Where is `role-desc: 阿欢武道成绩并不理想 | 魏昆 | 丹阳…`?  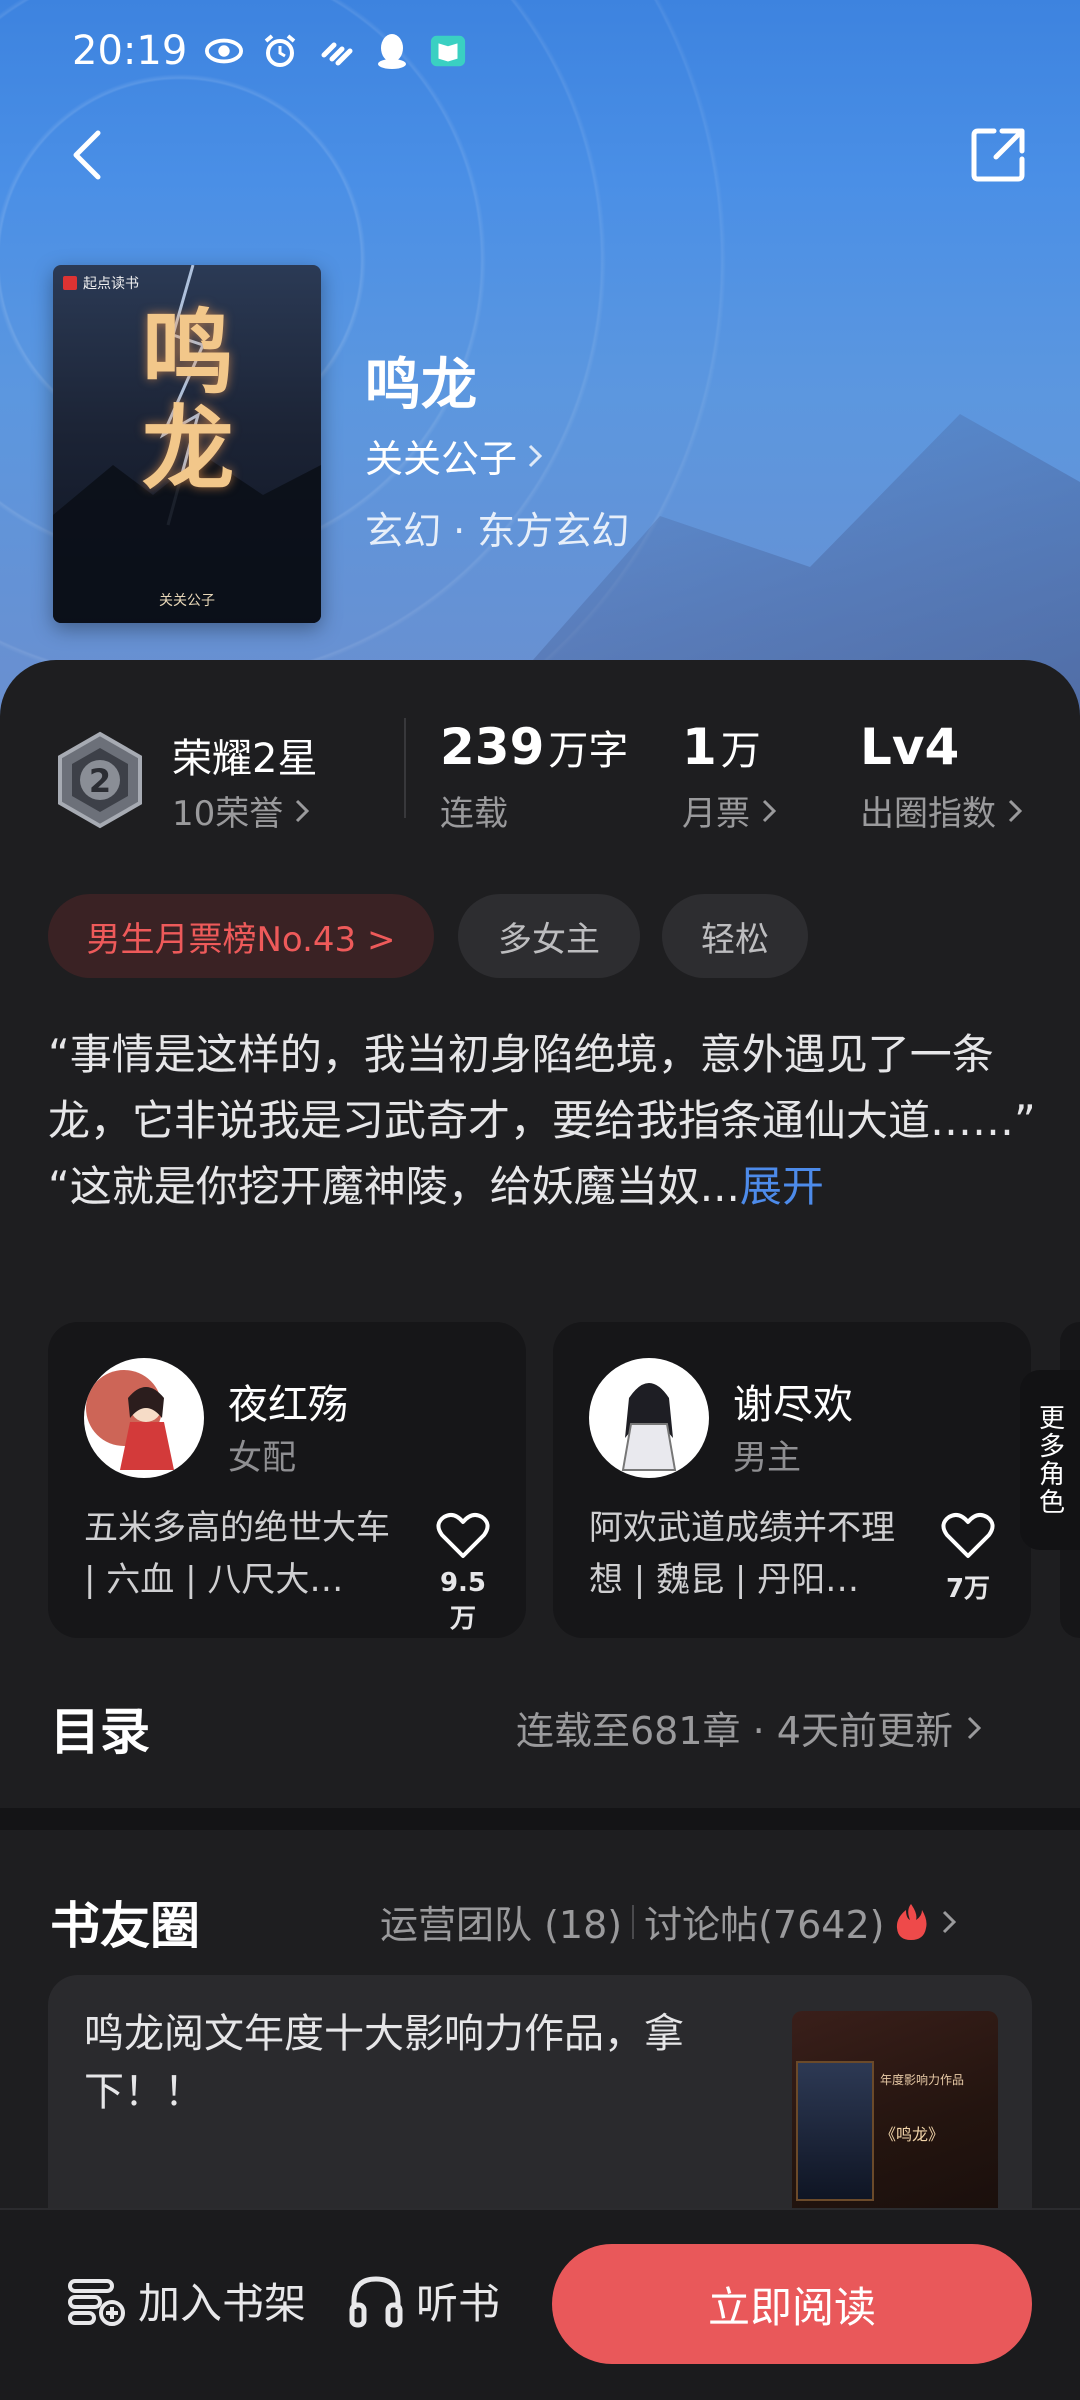 role-desc: 阿欢武道成绩并不理想 | 魏昆 | 丹阳… is located at coordinates (742, 1554).